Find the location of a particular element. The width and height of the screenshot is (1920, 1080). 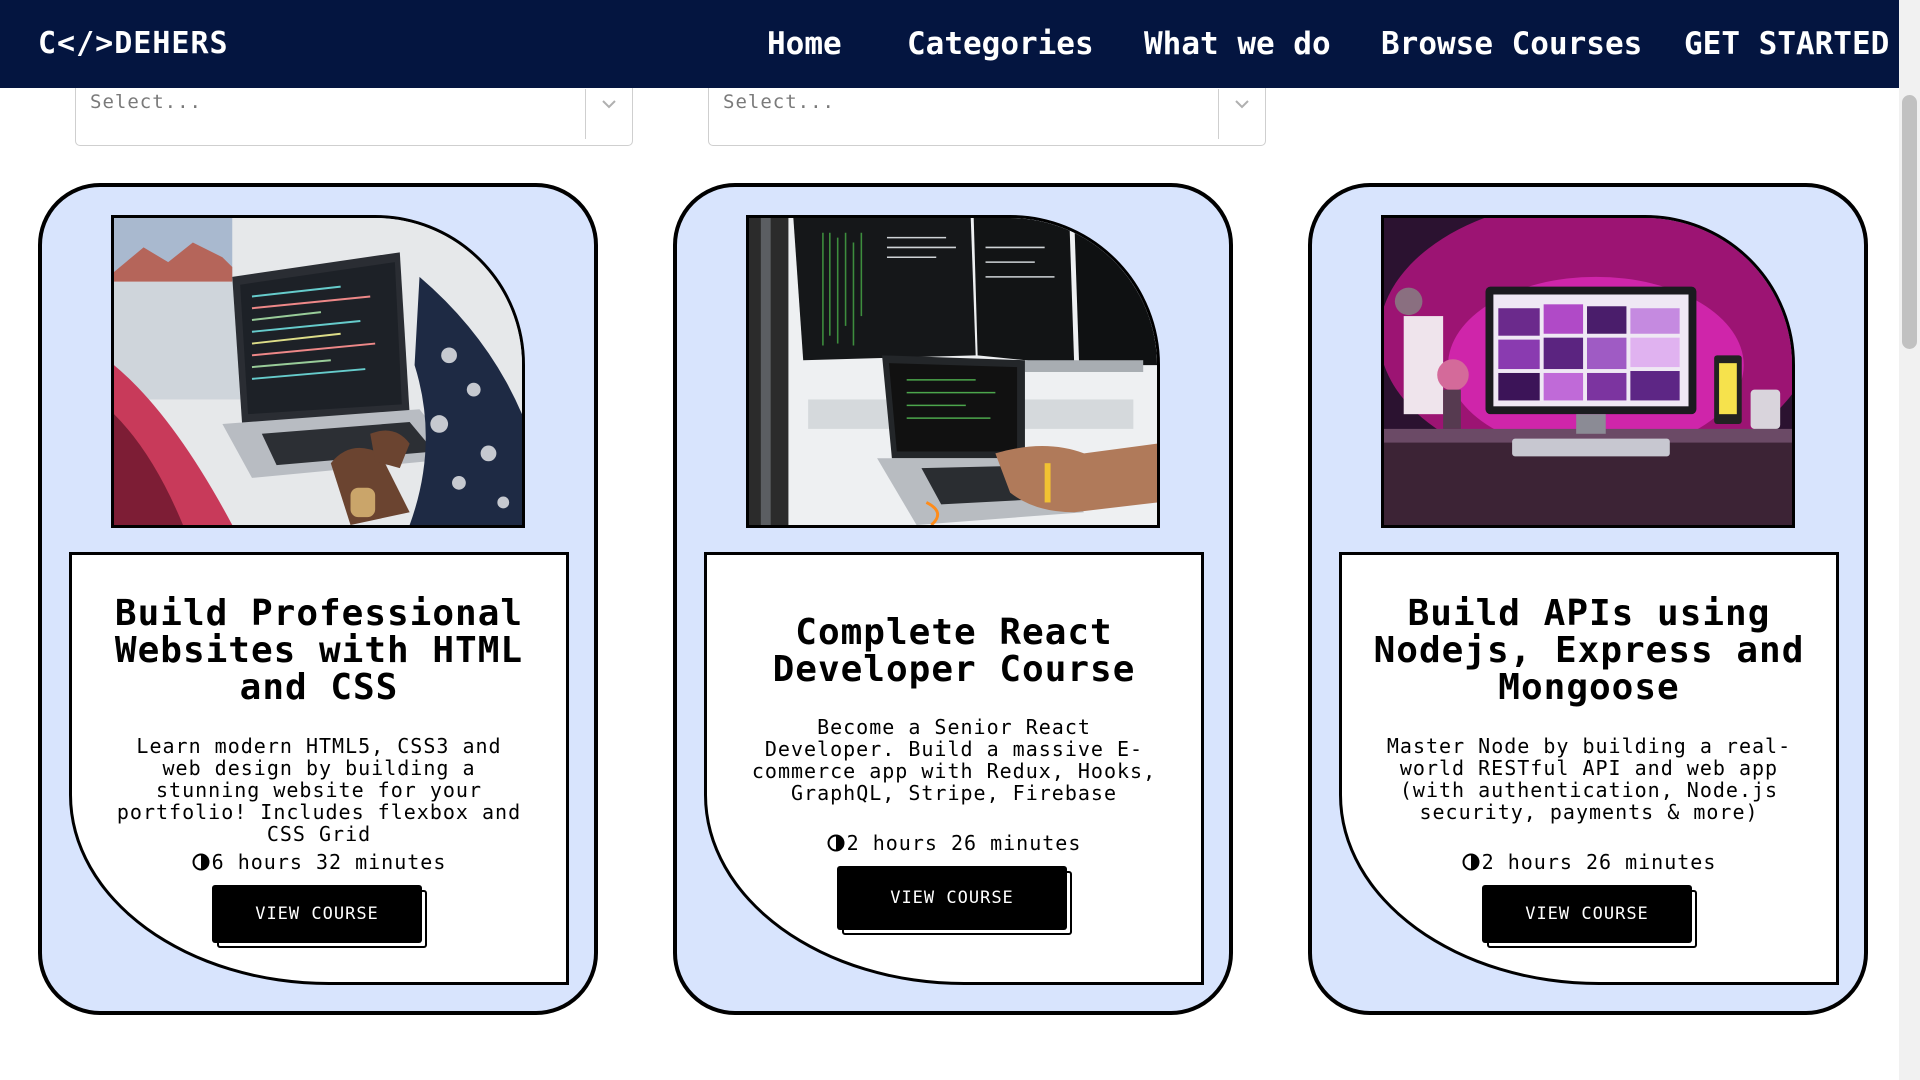

course-duration-text: 6 hours 32 minutes is located at coordinates (329, 862).